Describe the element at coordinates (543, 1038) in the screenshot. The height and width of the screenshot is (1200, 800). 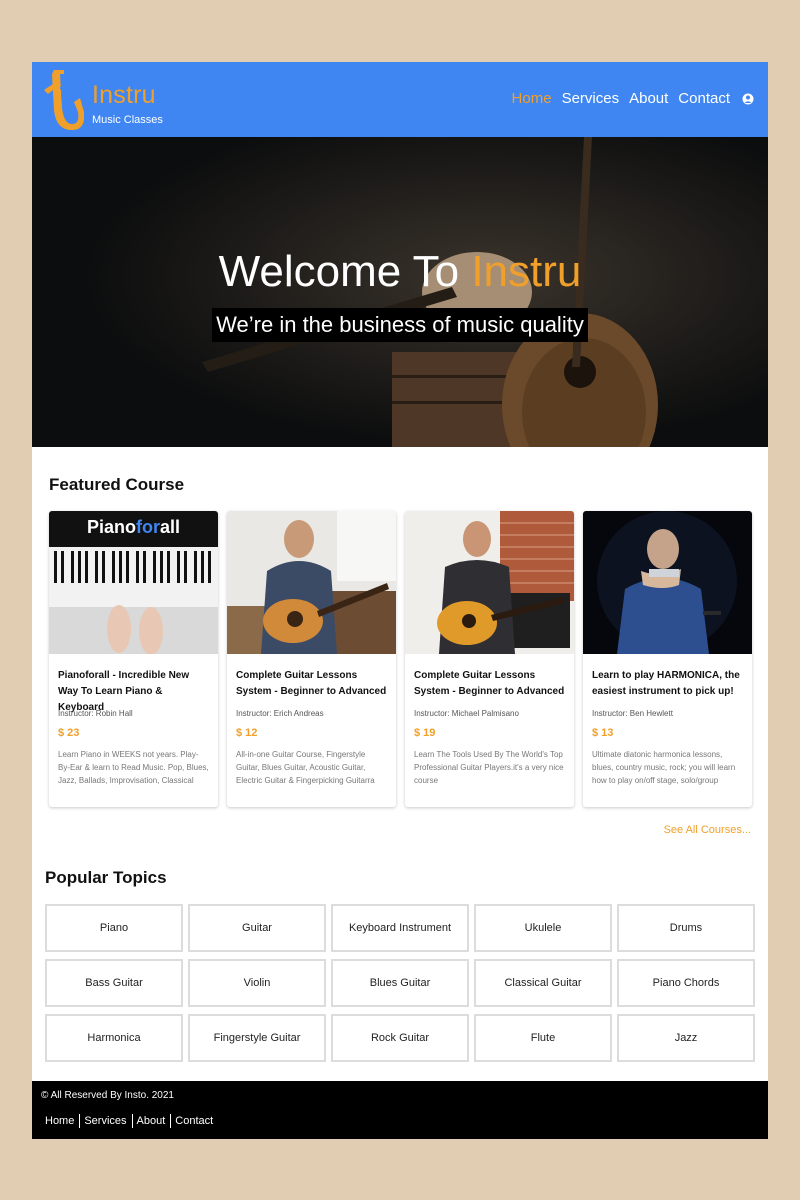
I see `topic-flute: Flute` at that location.